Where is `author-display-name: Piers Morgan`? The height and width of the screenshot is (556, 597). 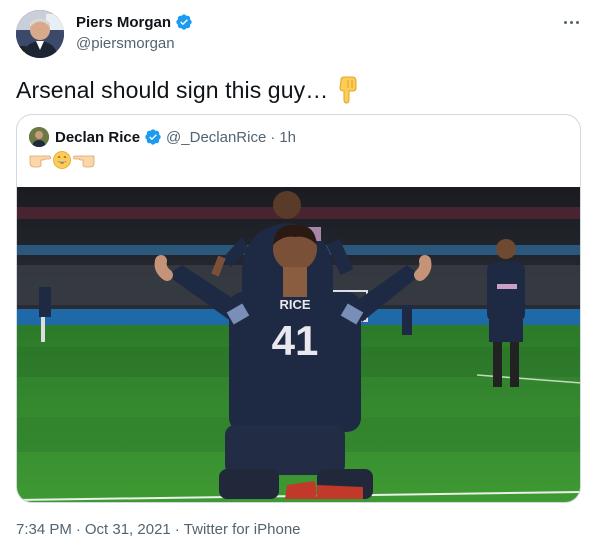
author-display-name: Piers Morgan is located at coordinates (123, 22).